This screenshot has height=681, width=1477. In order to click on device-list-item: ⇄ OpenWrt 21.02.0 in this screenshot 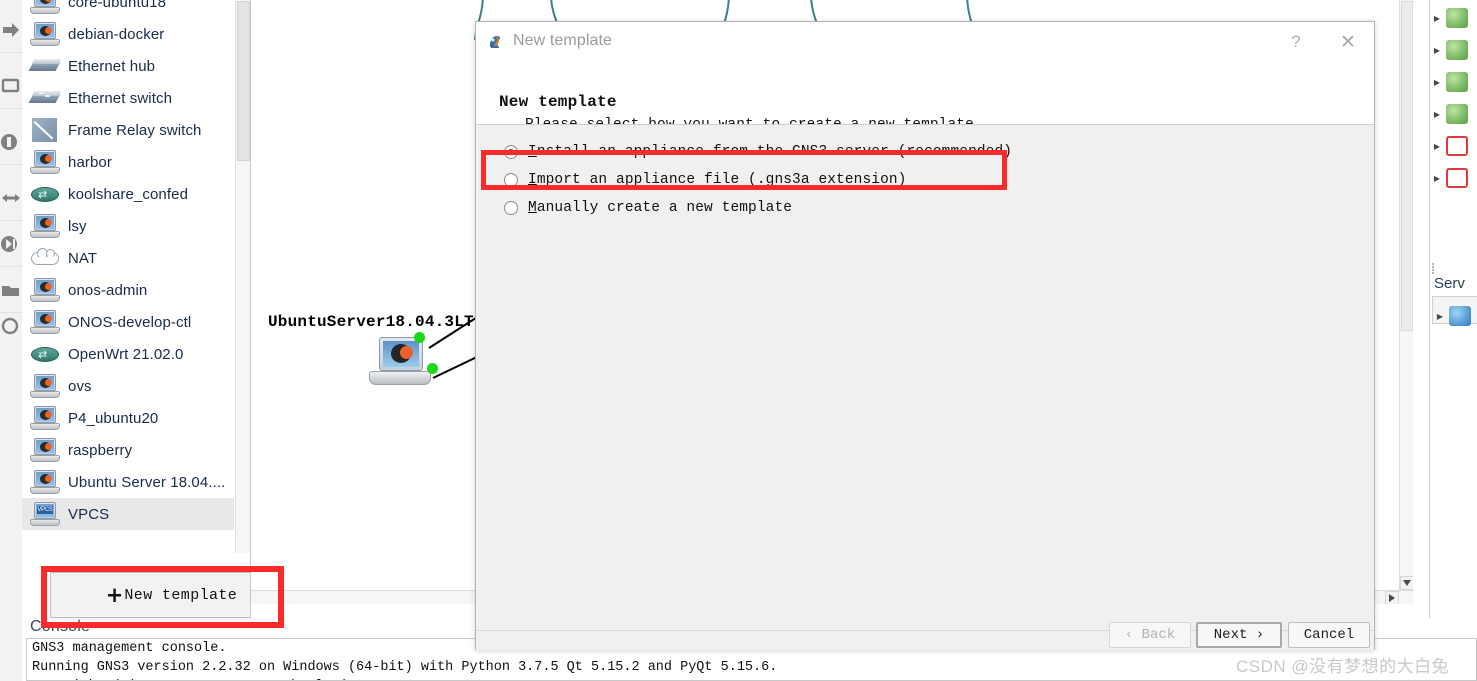, I will do `click(128, 354)`.